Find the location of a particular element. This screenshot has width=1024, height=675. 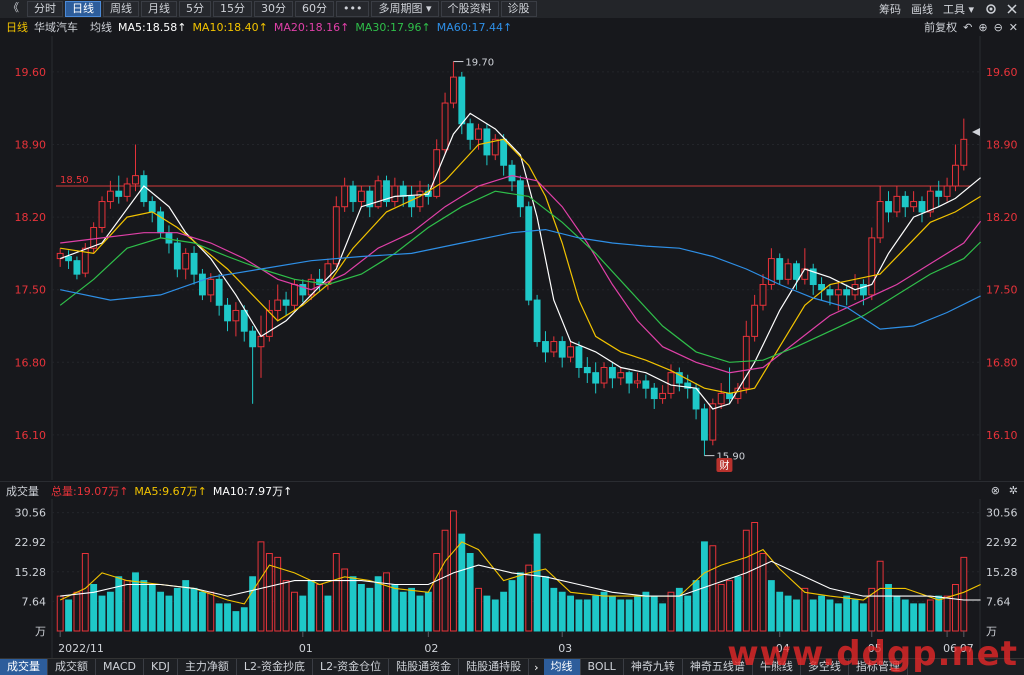

indicator-tab-bottom_tabs_left-7: 陆股通资金 is located at coordinates (424, 667).